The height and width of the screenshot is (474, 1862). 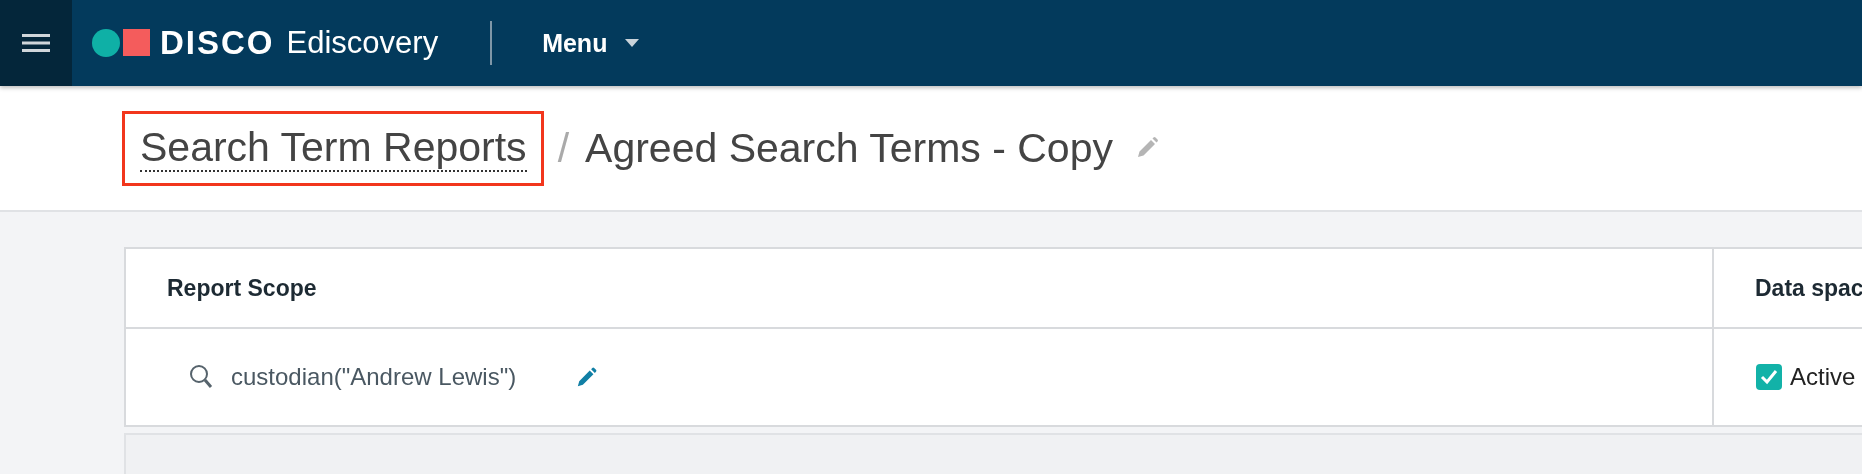 What do you see at coordinates (201, 377) in the screenshot?
I see `search-icon` at bounding box center [201, 377].